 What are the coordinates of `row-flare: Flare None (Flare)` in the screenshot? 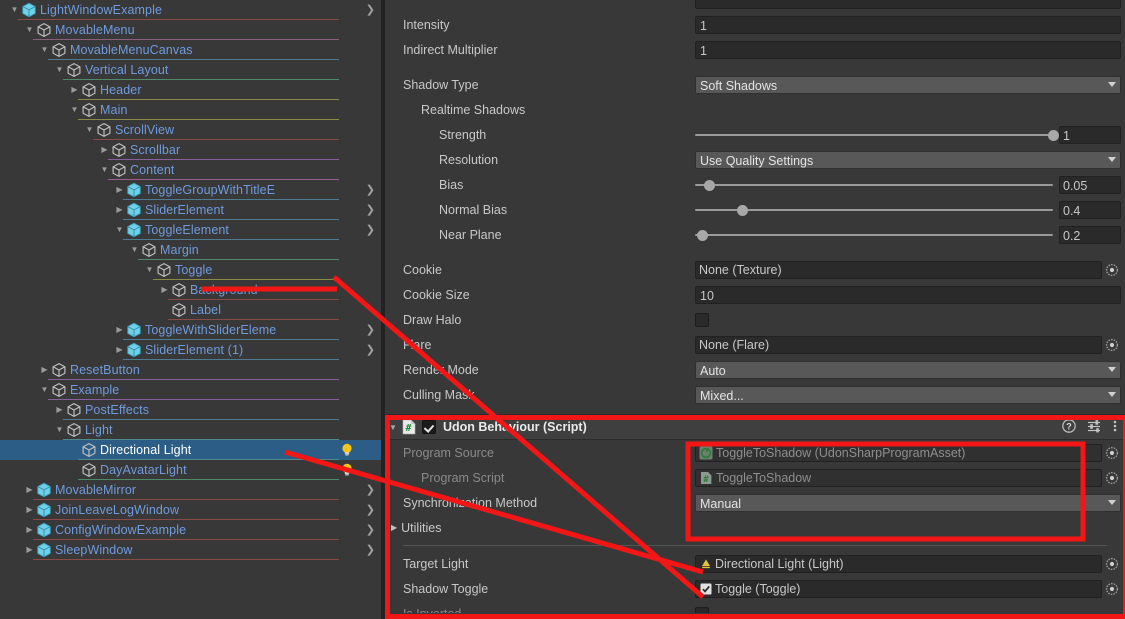 It's located at (755, 344).